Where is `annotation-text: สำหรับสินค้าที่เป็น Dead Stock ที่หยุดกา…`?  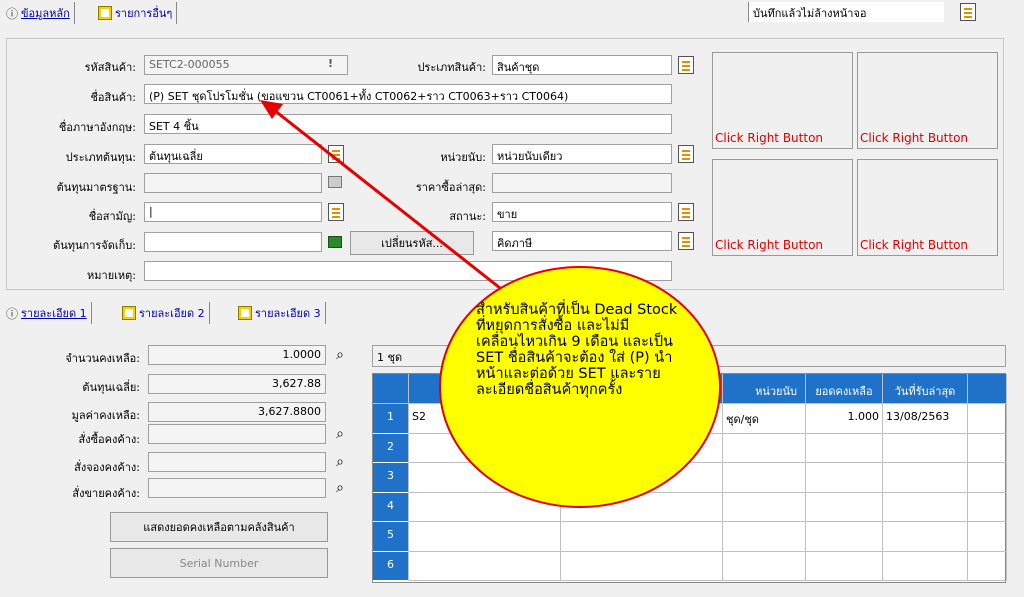
annotation-text: สำหรับสินค้าที่เป็น Dead Stock ที่หยุดกา… is located at coordinates (577, 350).